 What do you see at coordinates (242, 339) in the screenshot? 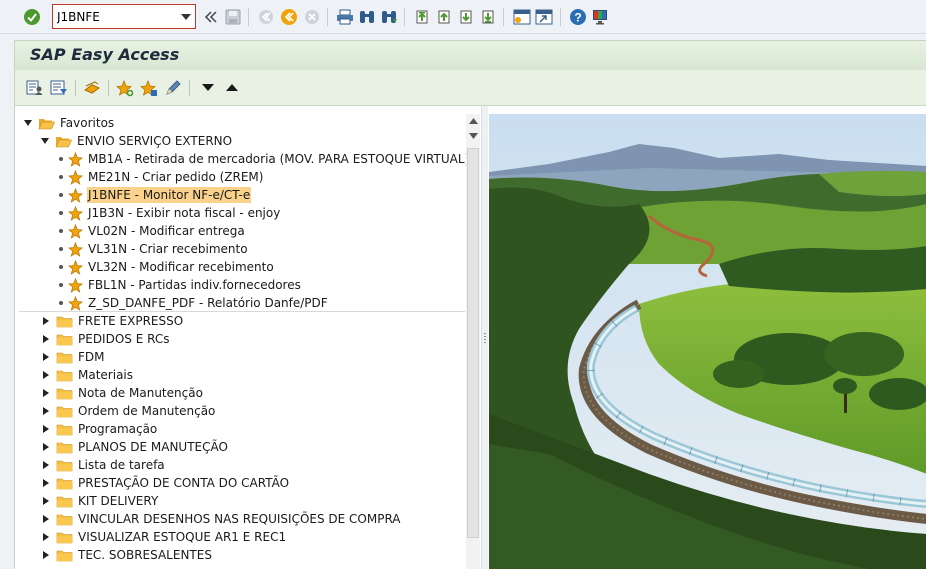
I see `tree-folder-item: PEDIDOS E RCs` at bounding box center [242, 339].